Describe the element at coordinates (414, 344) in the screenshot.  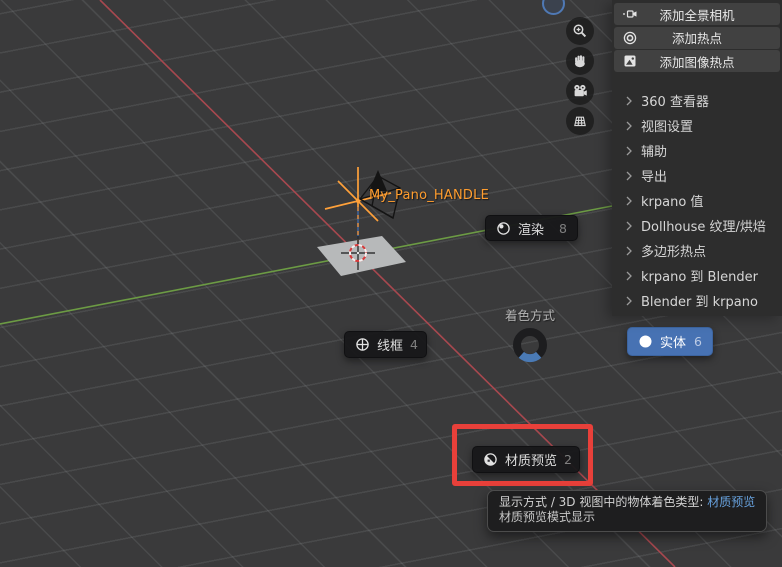
I see `shortcut-key: 4` at that location.